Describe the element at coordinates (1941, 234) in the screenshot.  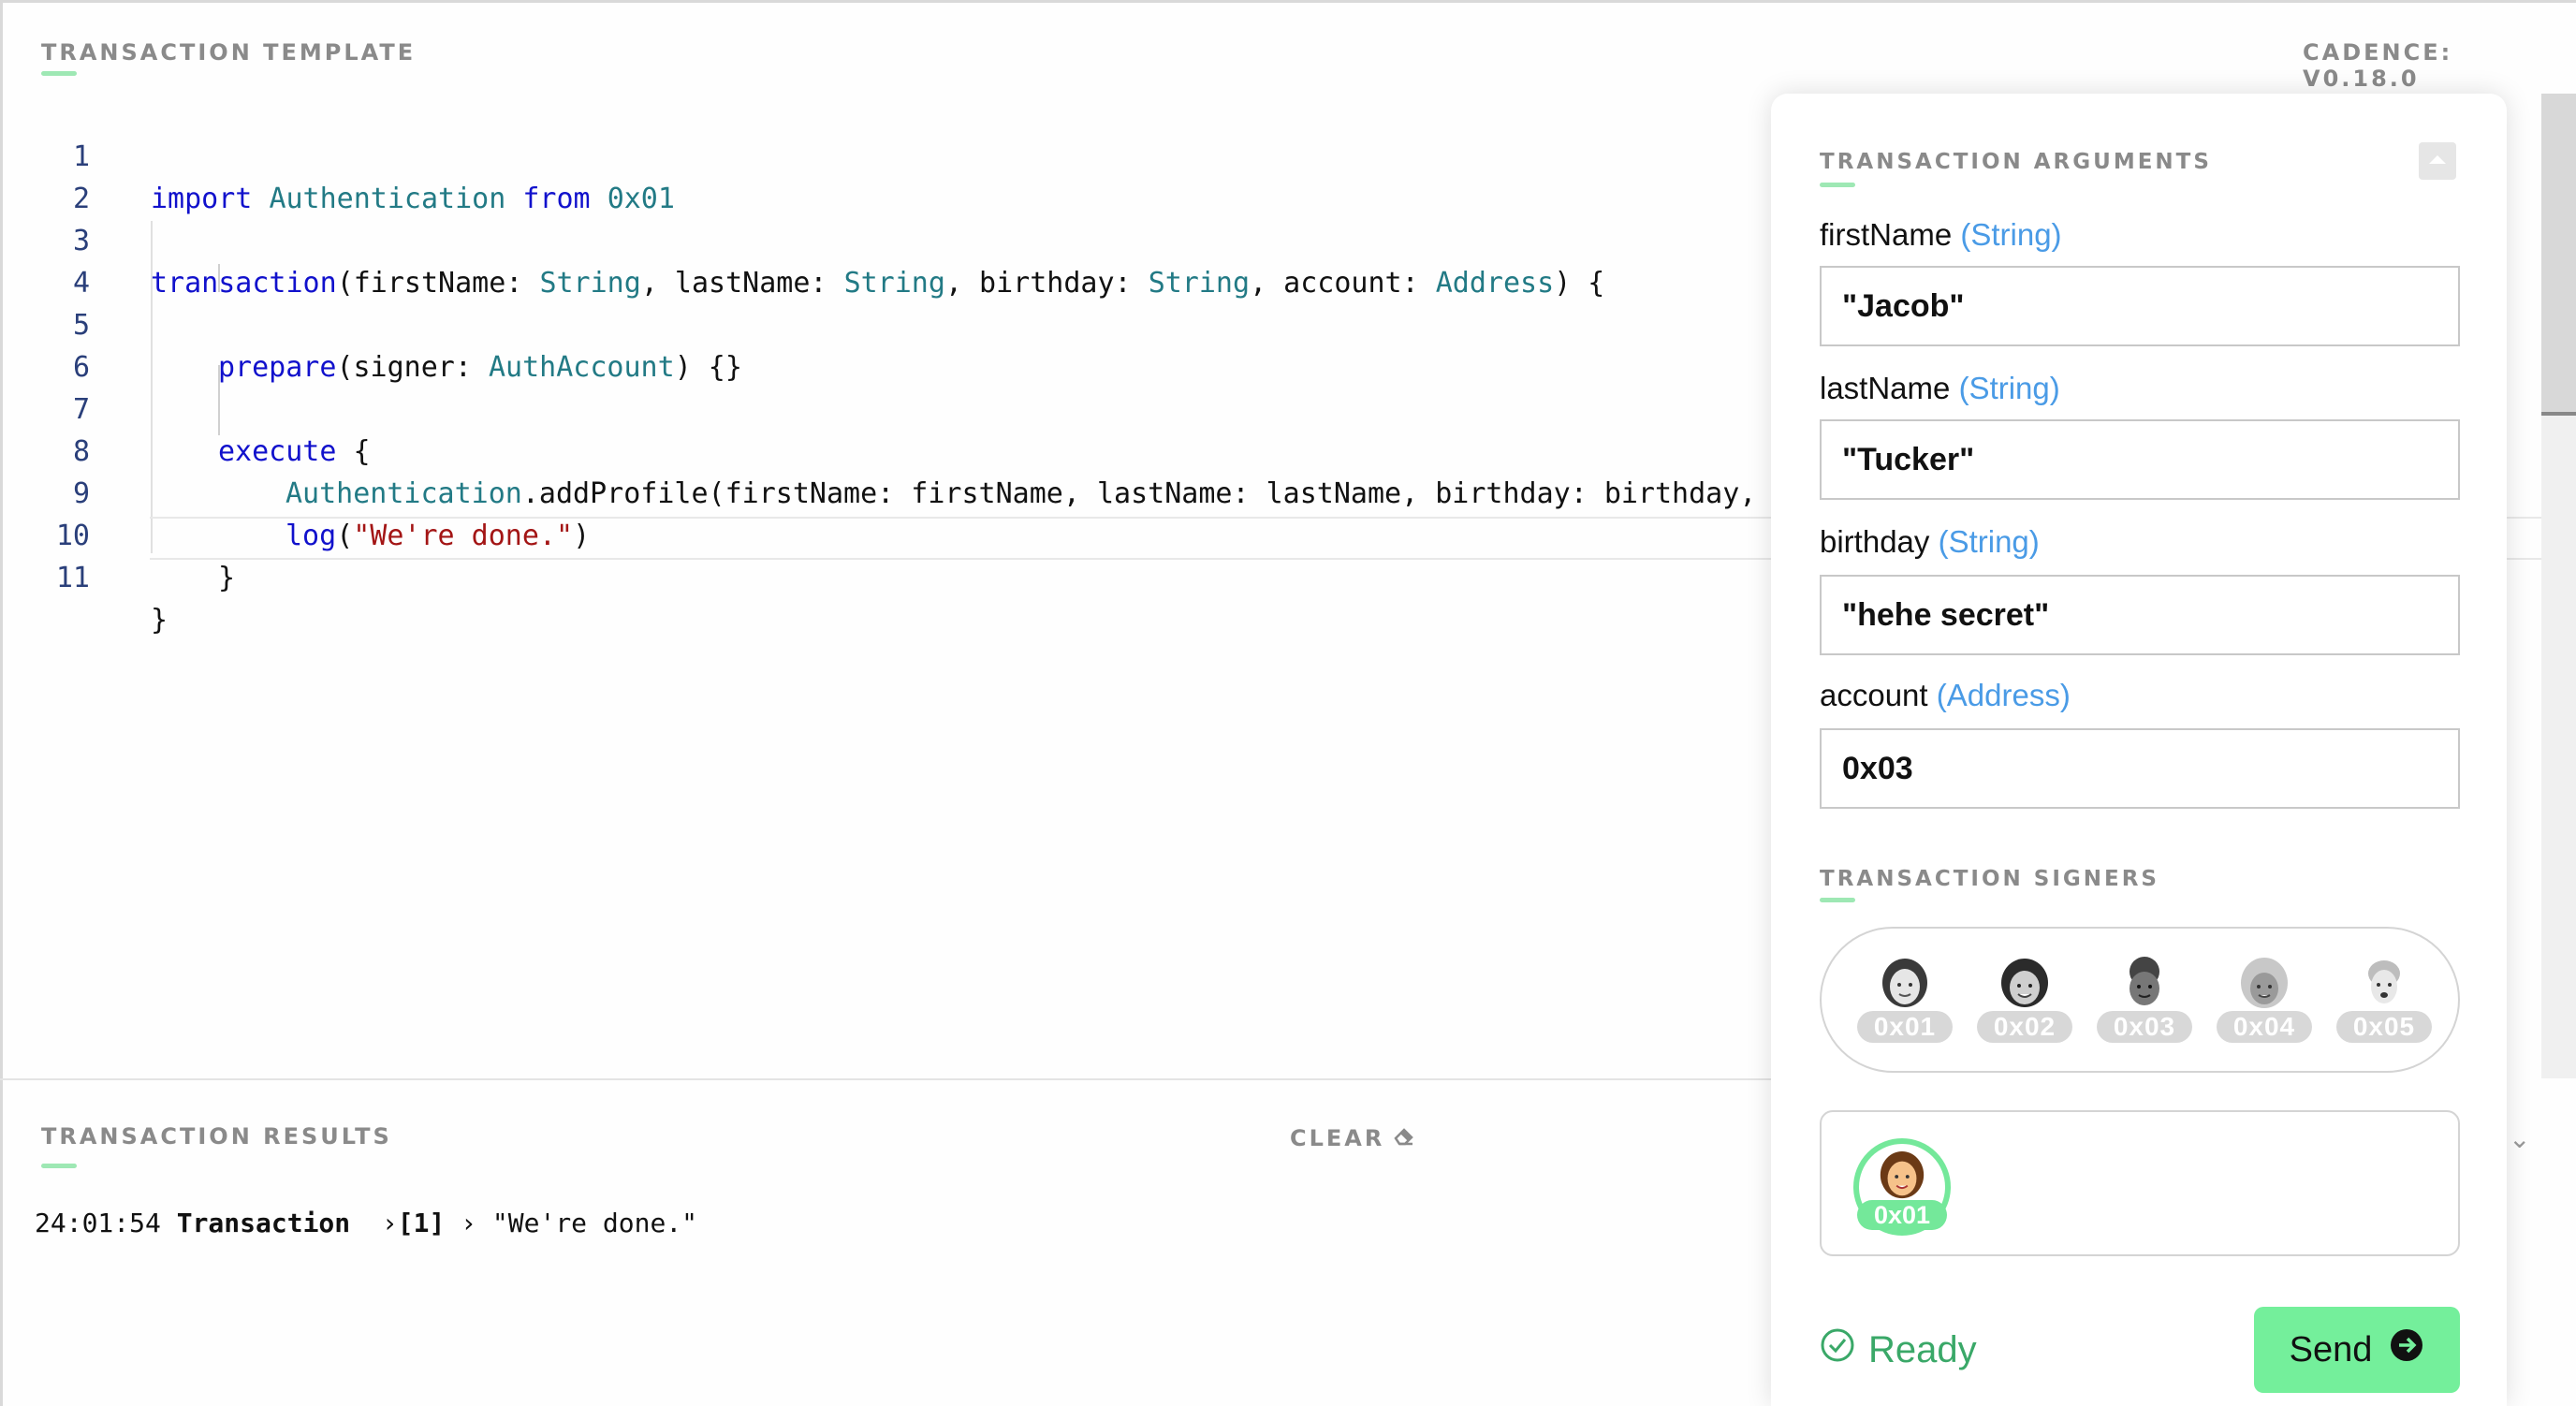
I see `arg-label-firstname: firstName (String)` at that location.